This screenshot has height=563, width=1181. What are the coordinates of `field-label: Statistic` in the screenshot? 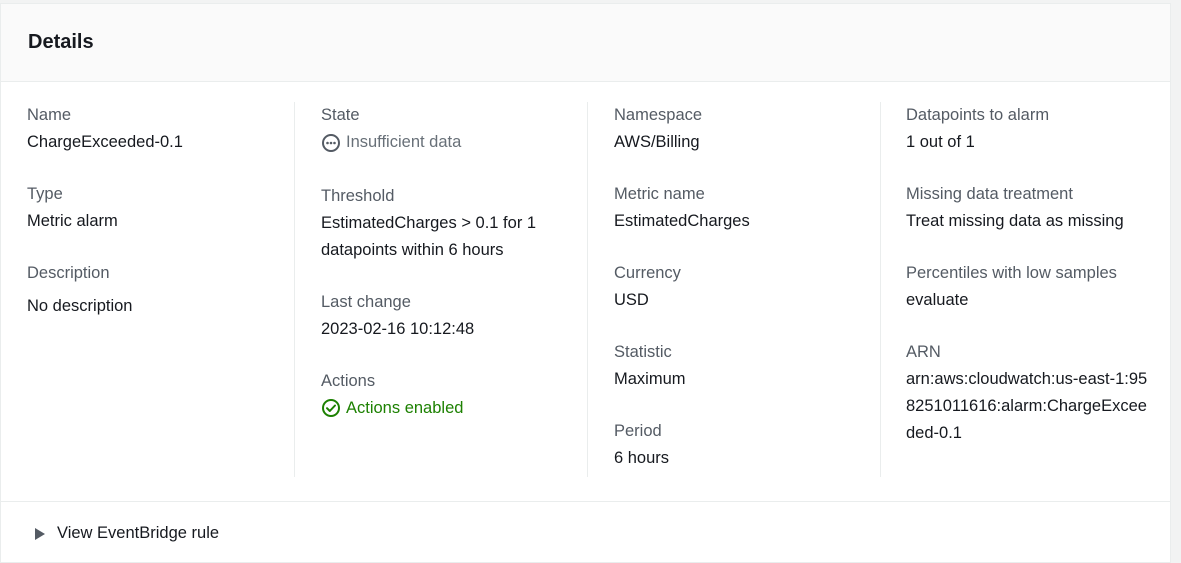 It's located at (643, 352).